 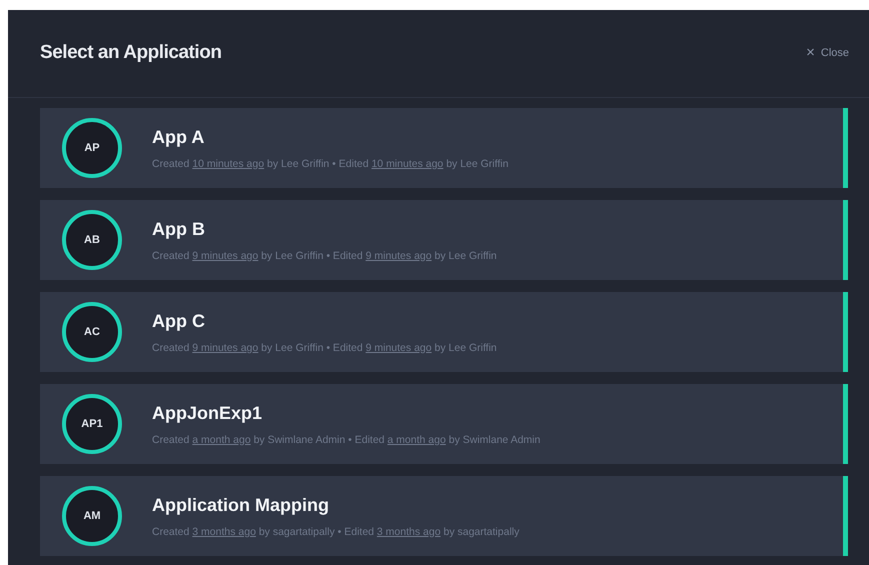 What do you see at coordinates (444, 148) in the screenshot?
I see `application-card: AP App A Created 10 minutes ago by Lee Griffin • Edited 10 minutes ago by Lee Griffin` at bounding box center [444, 148].